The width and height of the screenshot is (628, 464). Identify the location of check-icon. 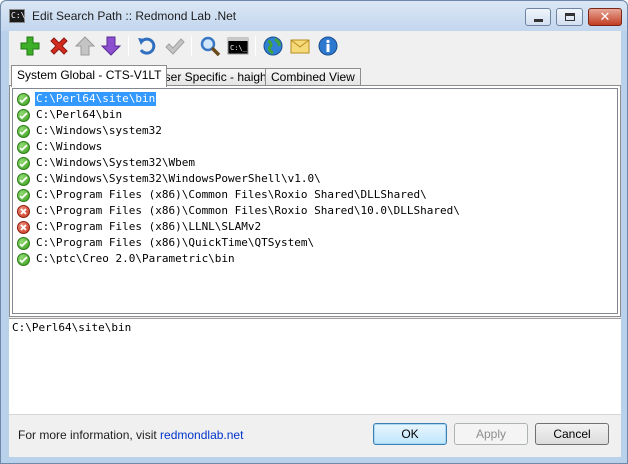
(175, 46).